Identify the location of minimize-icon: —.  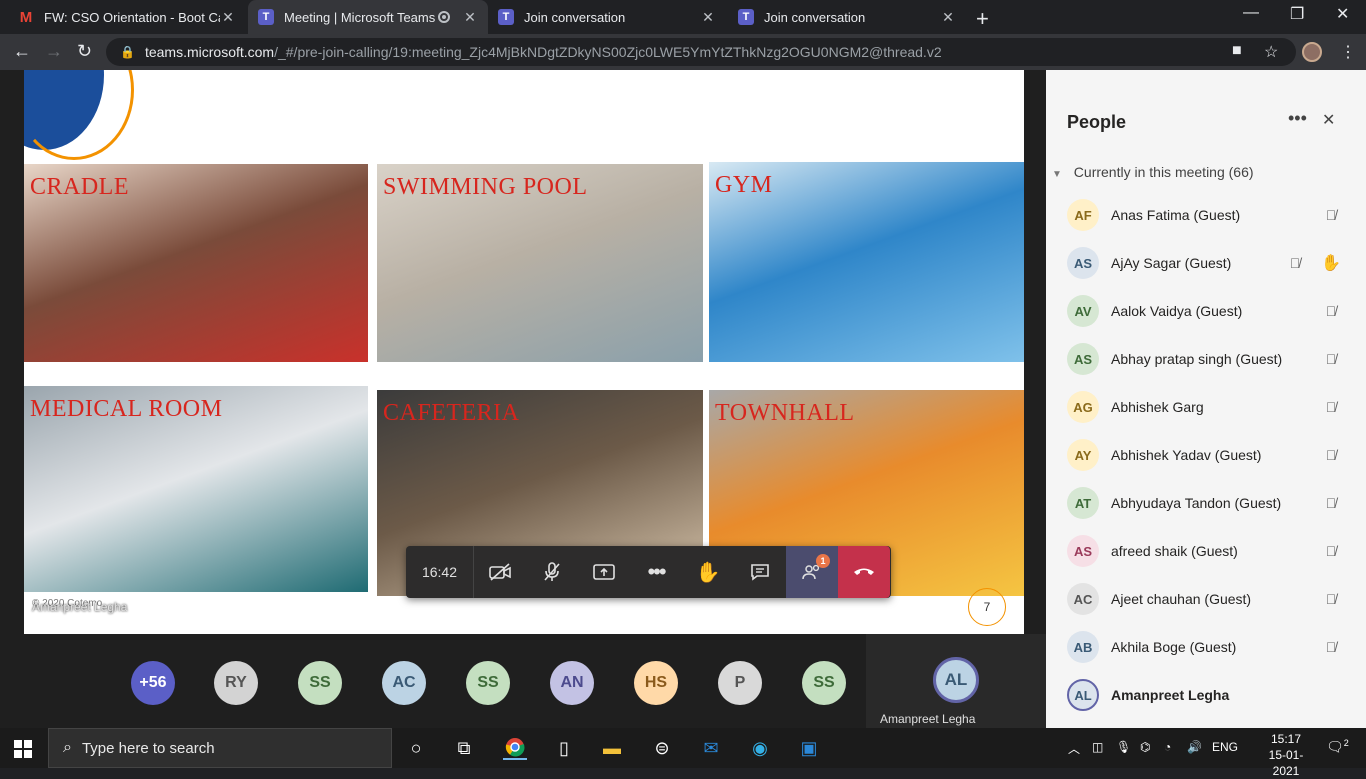
(1251, 13).